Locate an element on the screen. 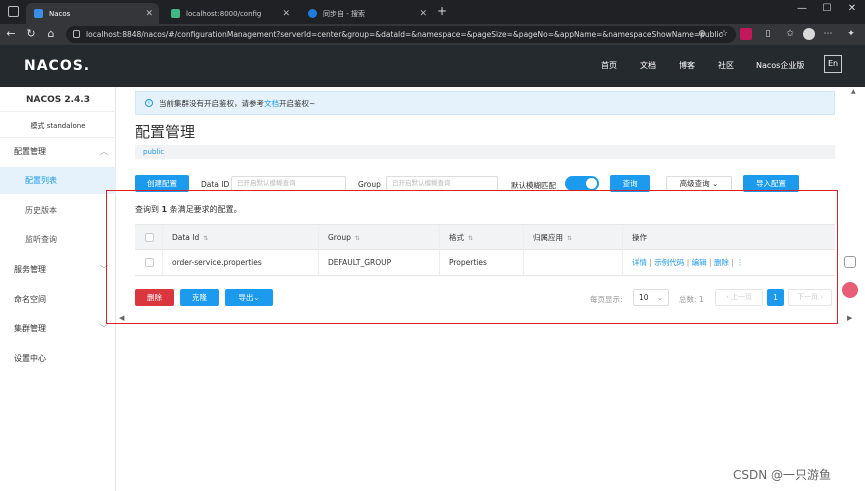 The height and width of the screenshot is (491, 865). nacos-favicon-icon is located at coordinates (38, 13).